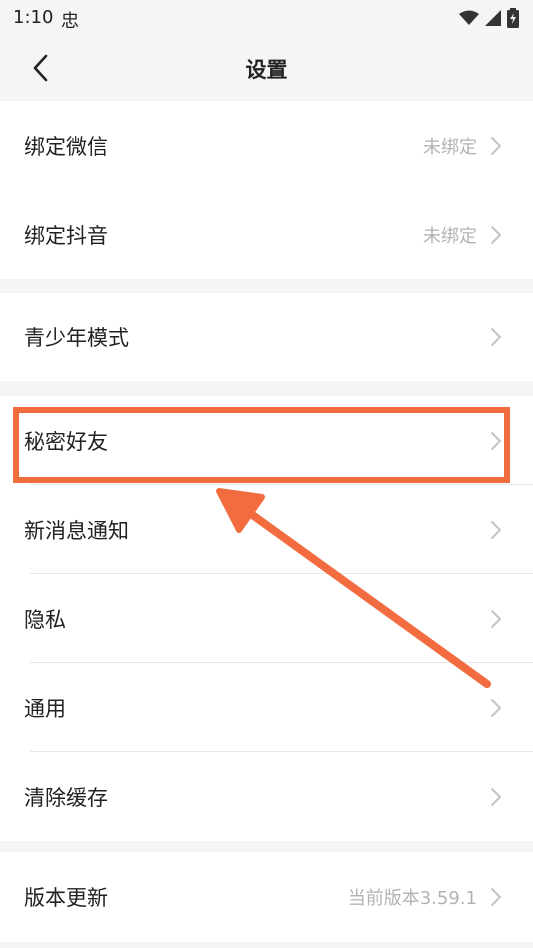 The image size is (533, 948). What do you see at coordinates (45, 708) in the screenshot?
I see `settings-item-label: 通用` at bounding box center [45, 708].